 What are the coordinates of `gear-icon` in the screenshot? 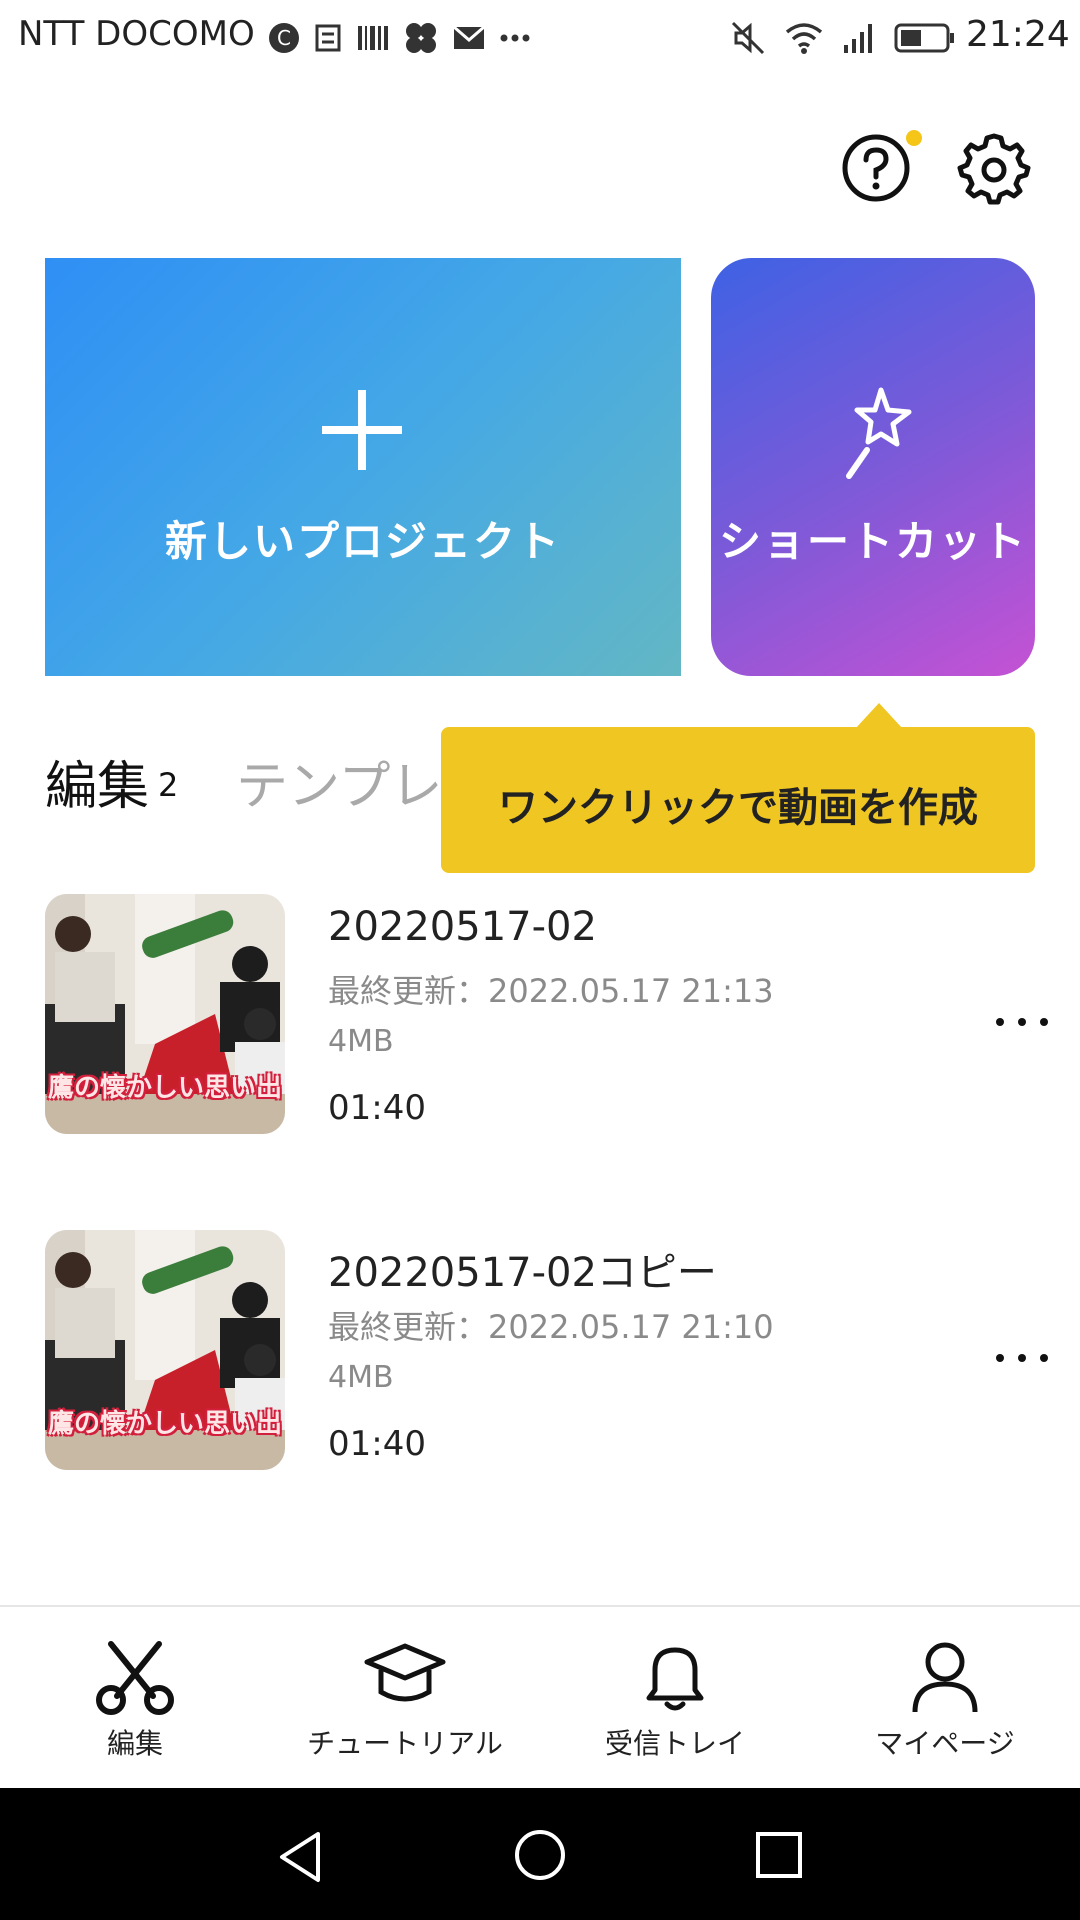 It's located at (994, 169).